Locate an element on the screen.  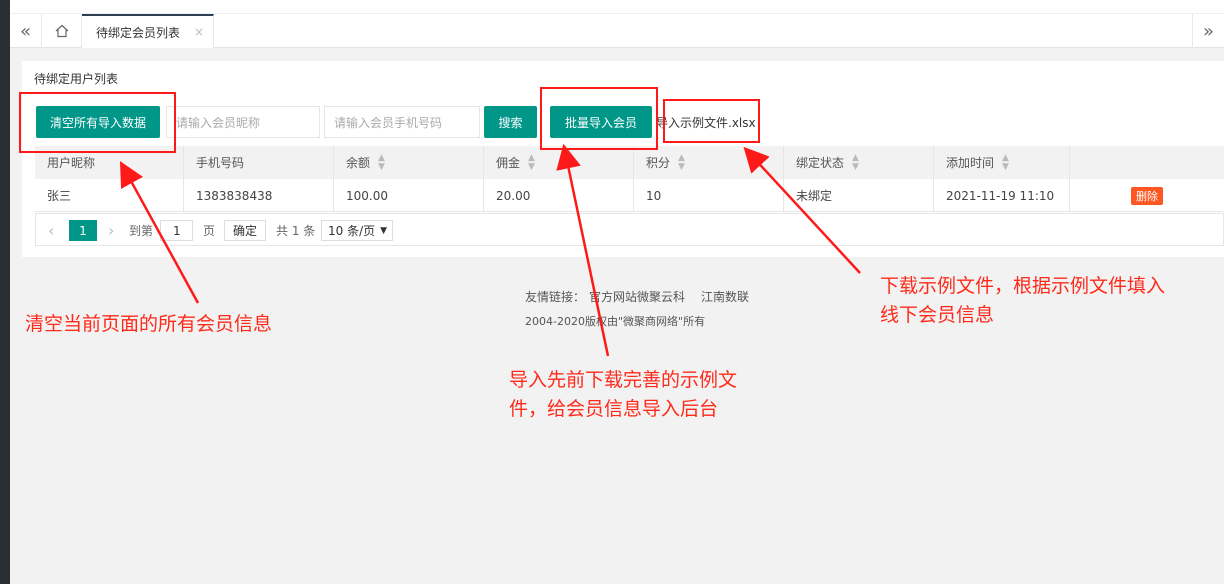
search-button: 搜索 is located at coordinates (510, 122).